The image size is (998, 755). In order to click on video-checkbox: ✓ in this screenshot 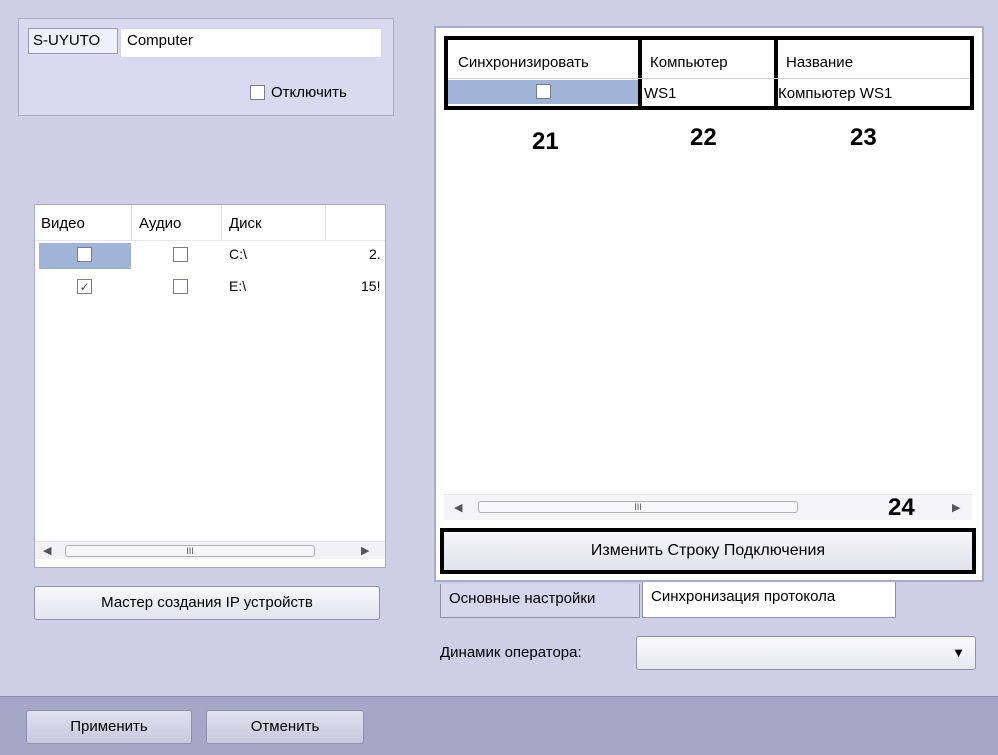, I will do `click(84, 286)`.